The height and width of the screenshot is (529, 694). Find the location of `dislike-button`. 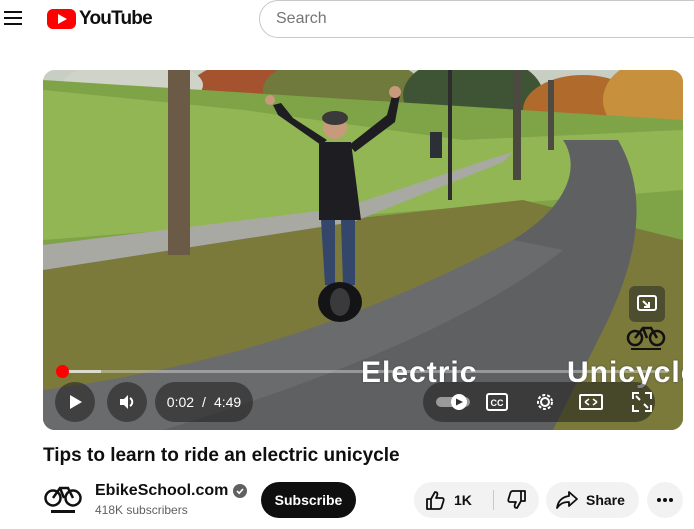

dislike-button is located at coordinates (516, 500).